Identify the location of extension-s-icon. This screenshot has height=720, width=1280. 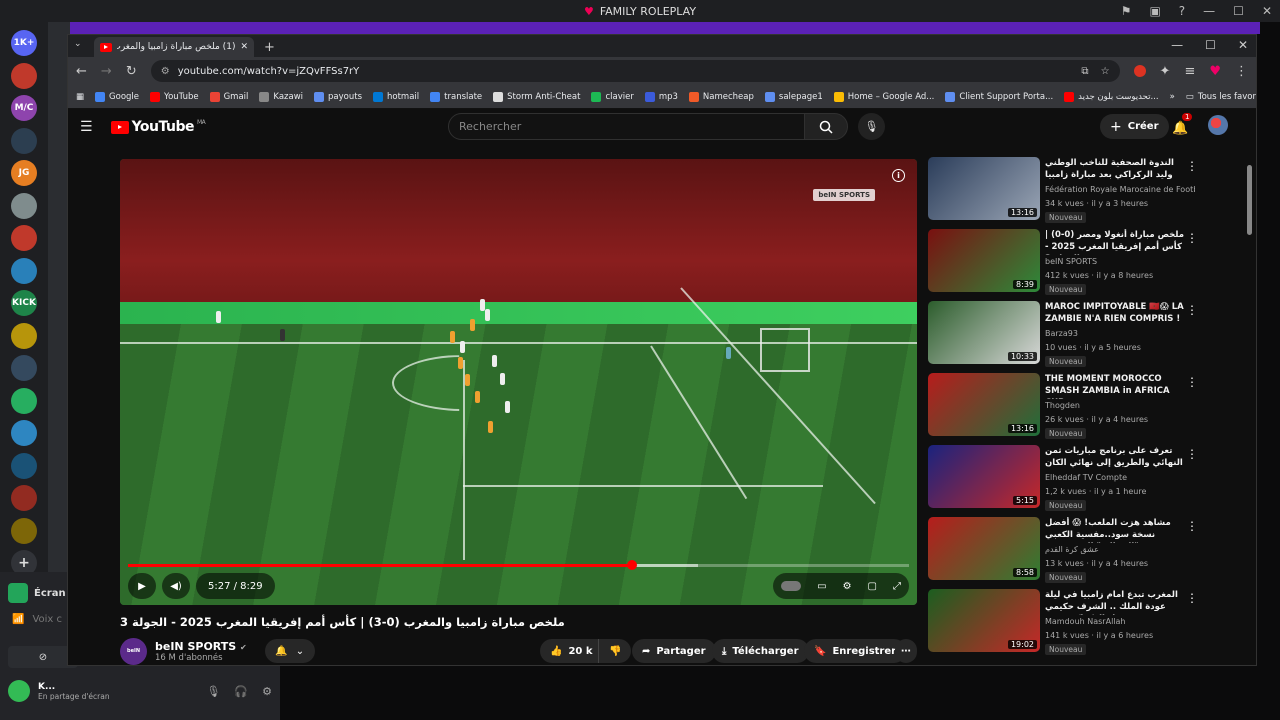
(1139, 71).